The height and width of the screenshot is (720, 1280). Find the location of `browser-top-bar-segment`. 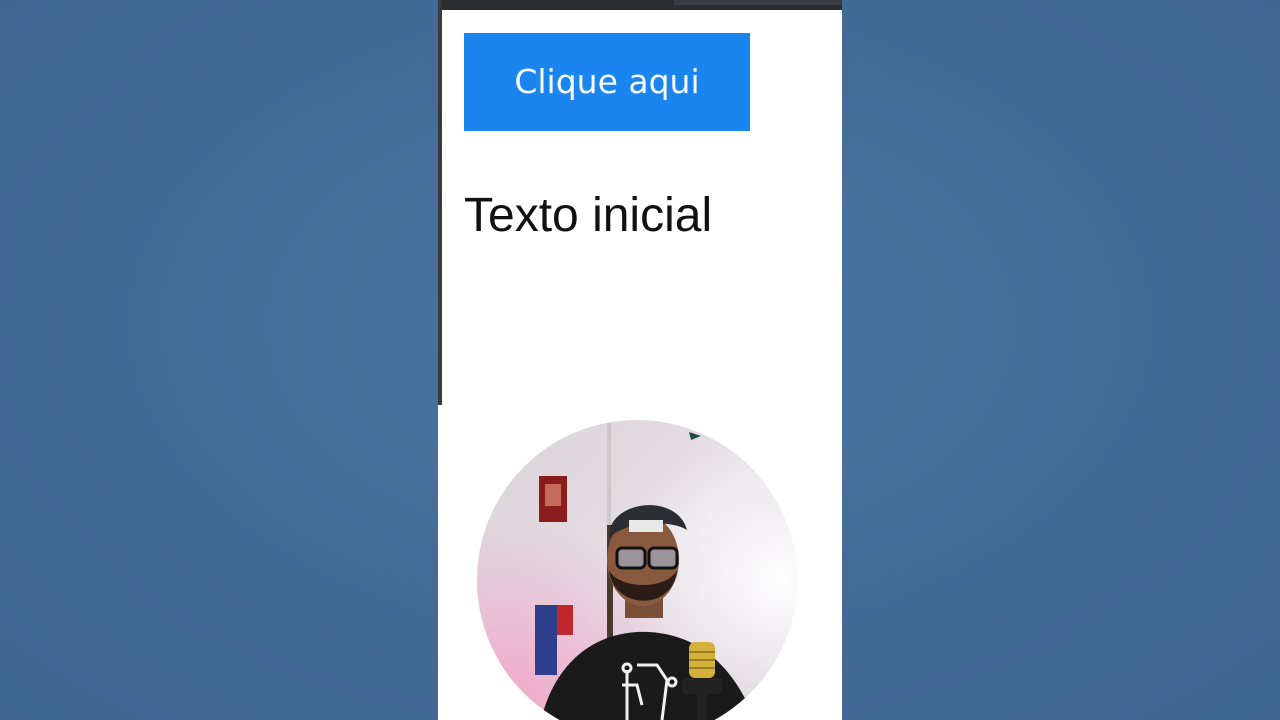

browser-top-bar-segment is located at coordinates (758, 2).